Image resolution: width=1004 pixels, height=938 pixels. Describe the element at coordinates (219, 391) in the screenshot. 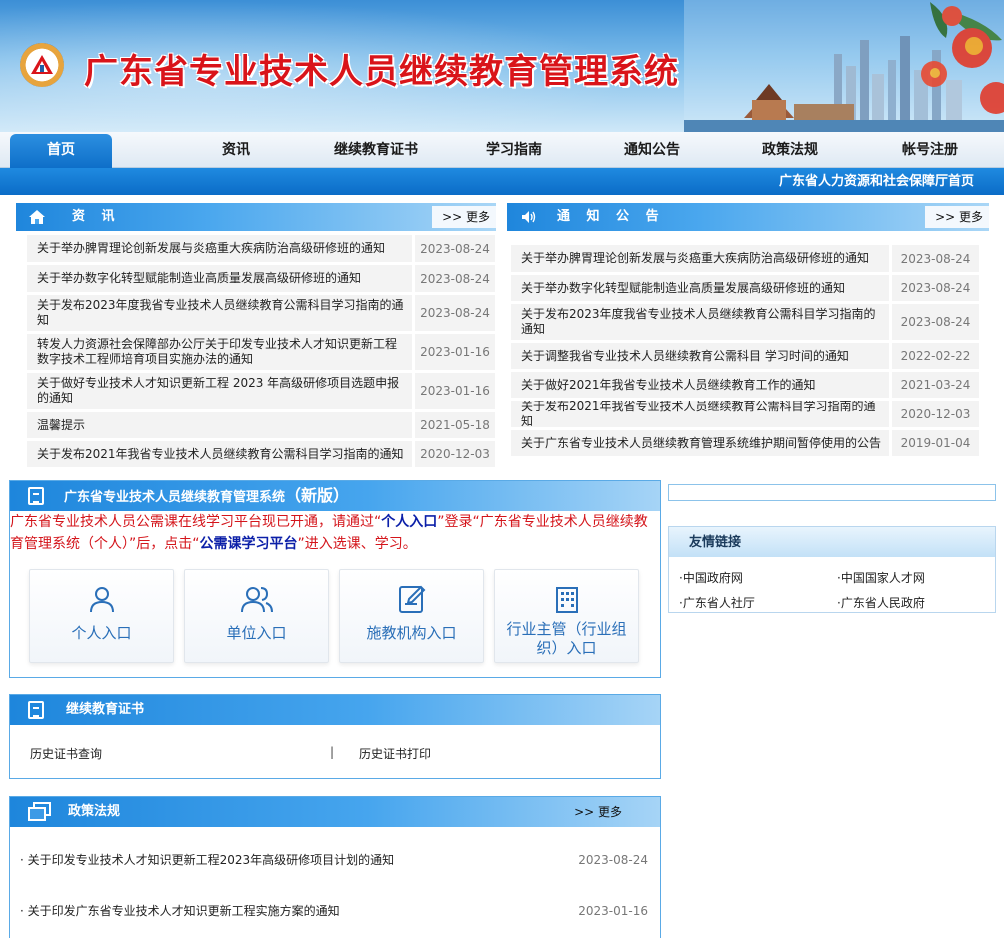

I see `news-title: 关于做好专业技术人才知识更新工程 2023 年高级研修项目选题申报的通知` at that location.